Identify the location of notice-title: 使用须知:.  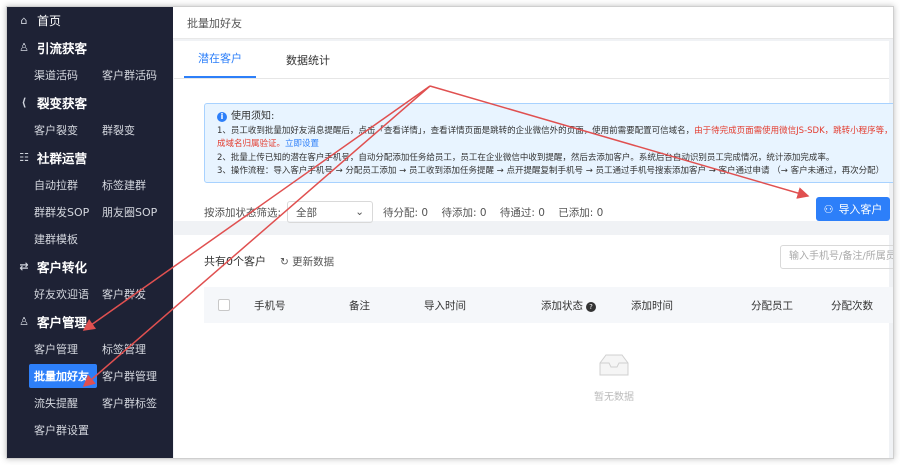
(253, 116).